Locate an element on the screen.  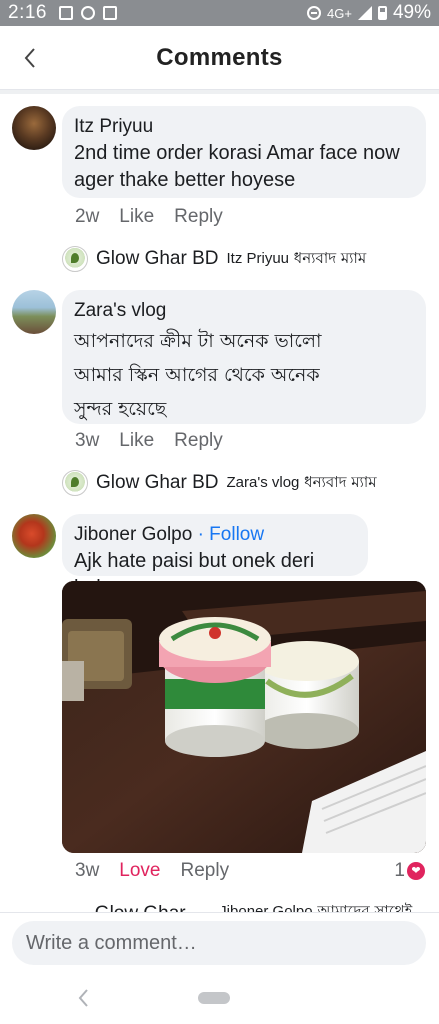
follow-link: · Follow is located at coordinates (231, 534).